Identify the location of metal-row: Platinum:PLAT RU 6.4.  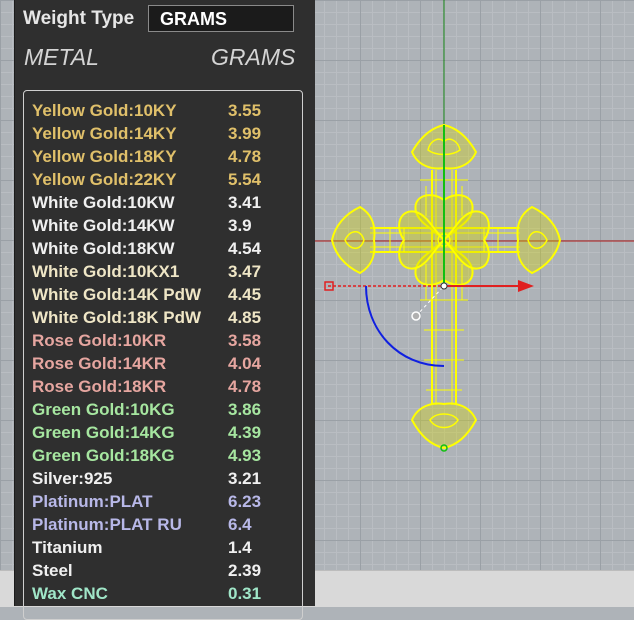
(167, 526).